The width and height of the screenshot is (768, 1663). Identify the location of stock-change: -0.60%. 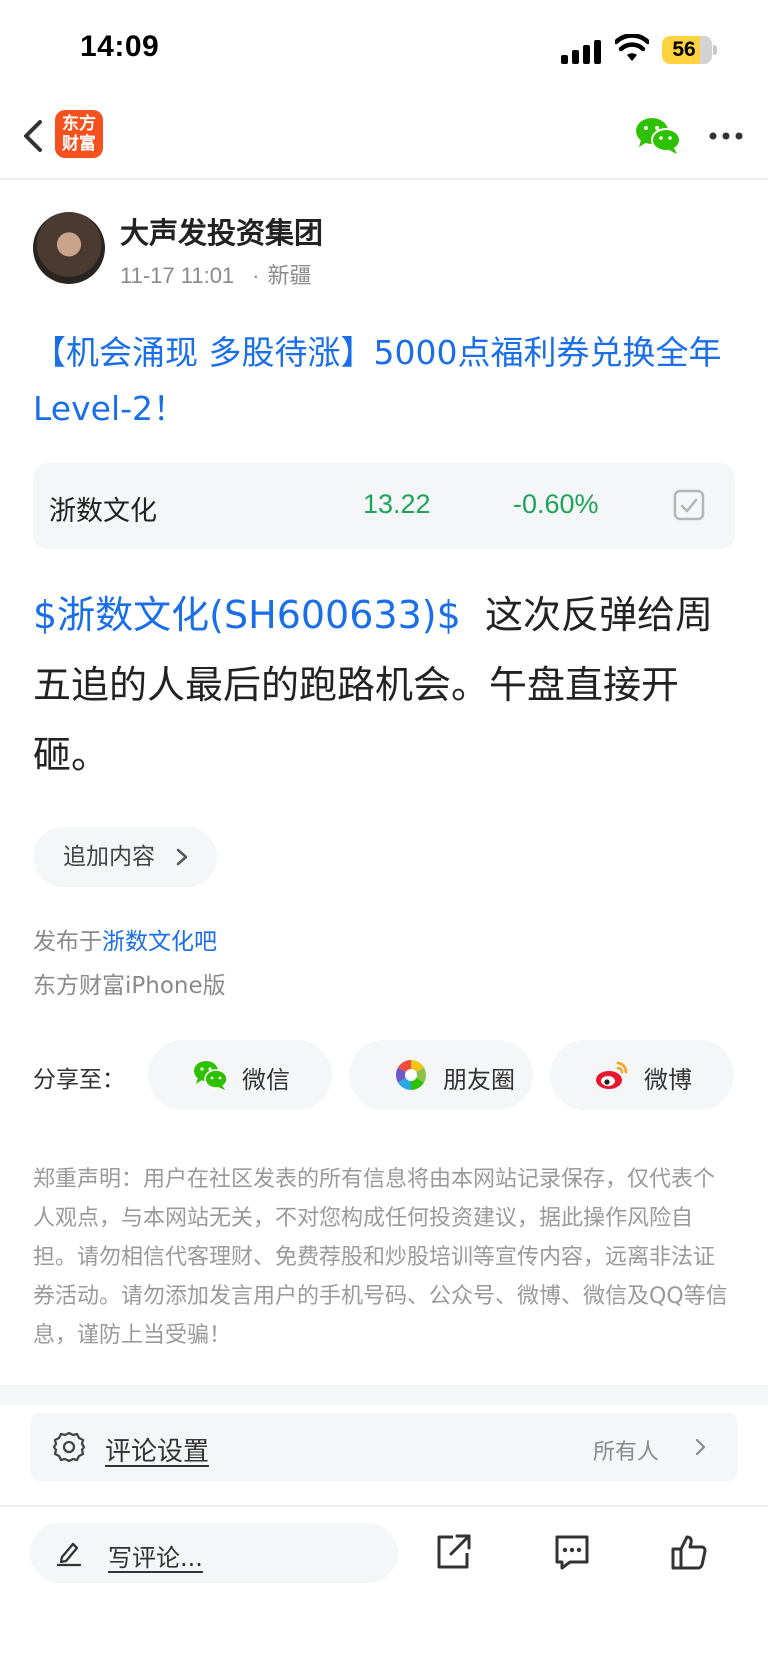
(556, 504).